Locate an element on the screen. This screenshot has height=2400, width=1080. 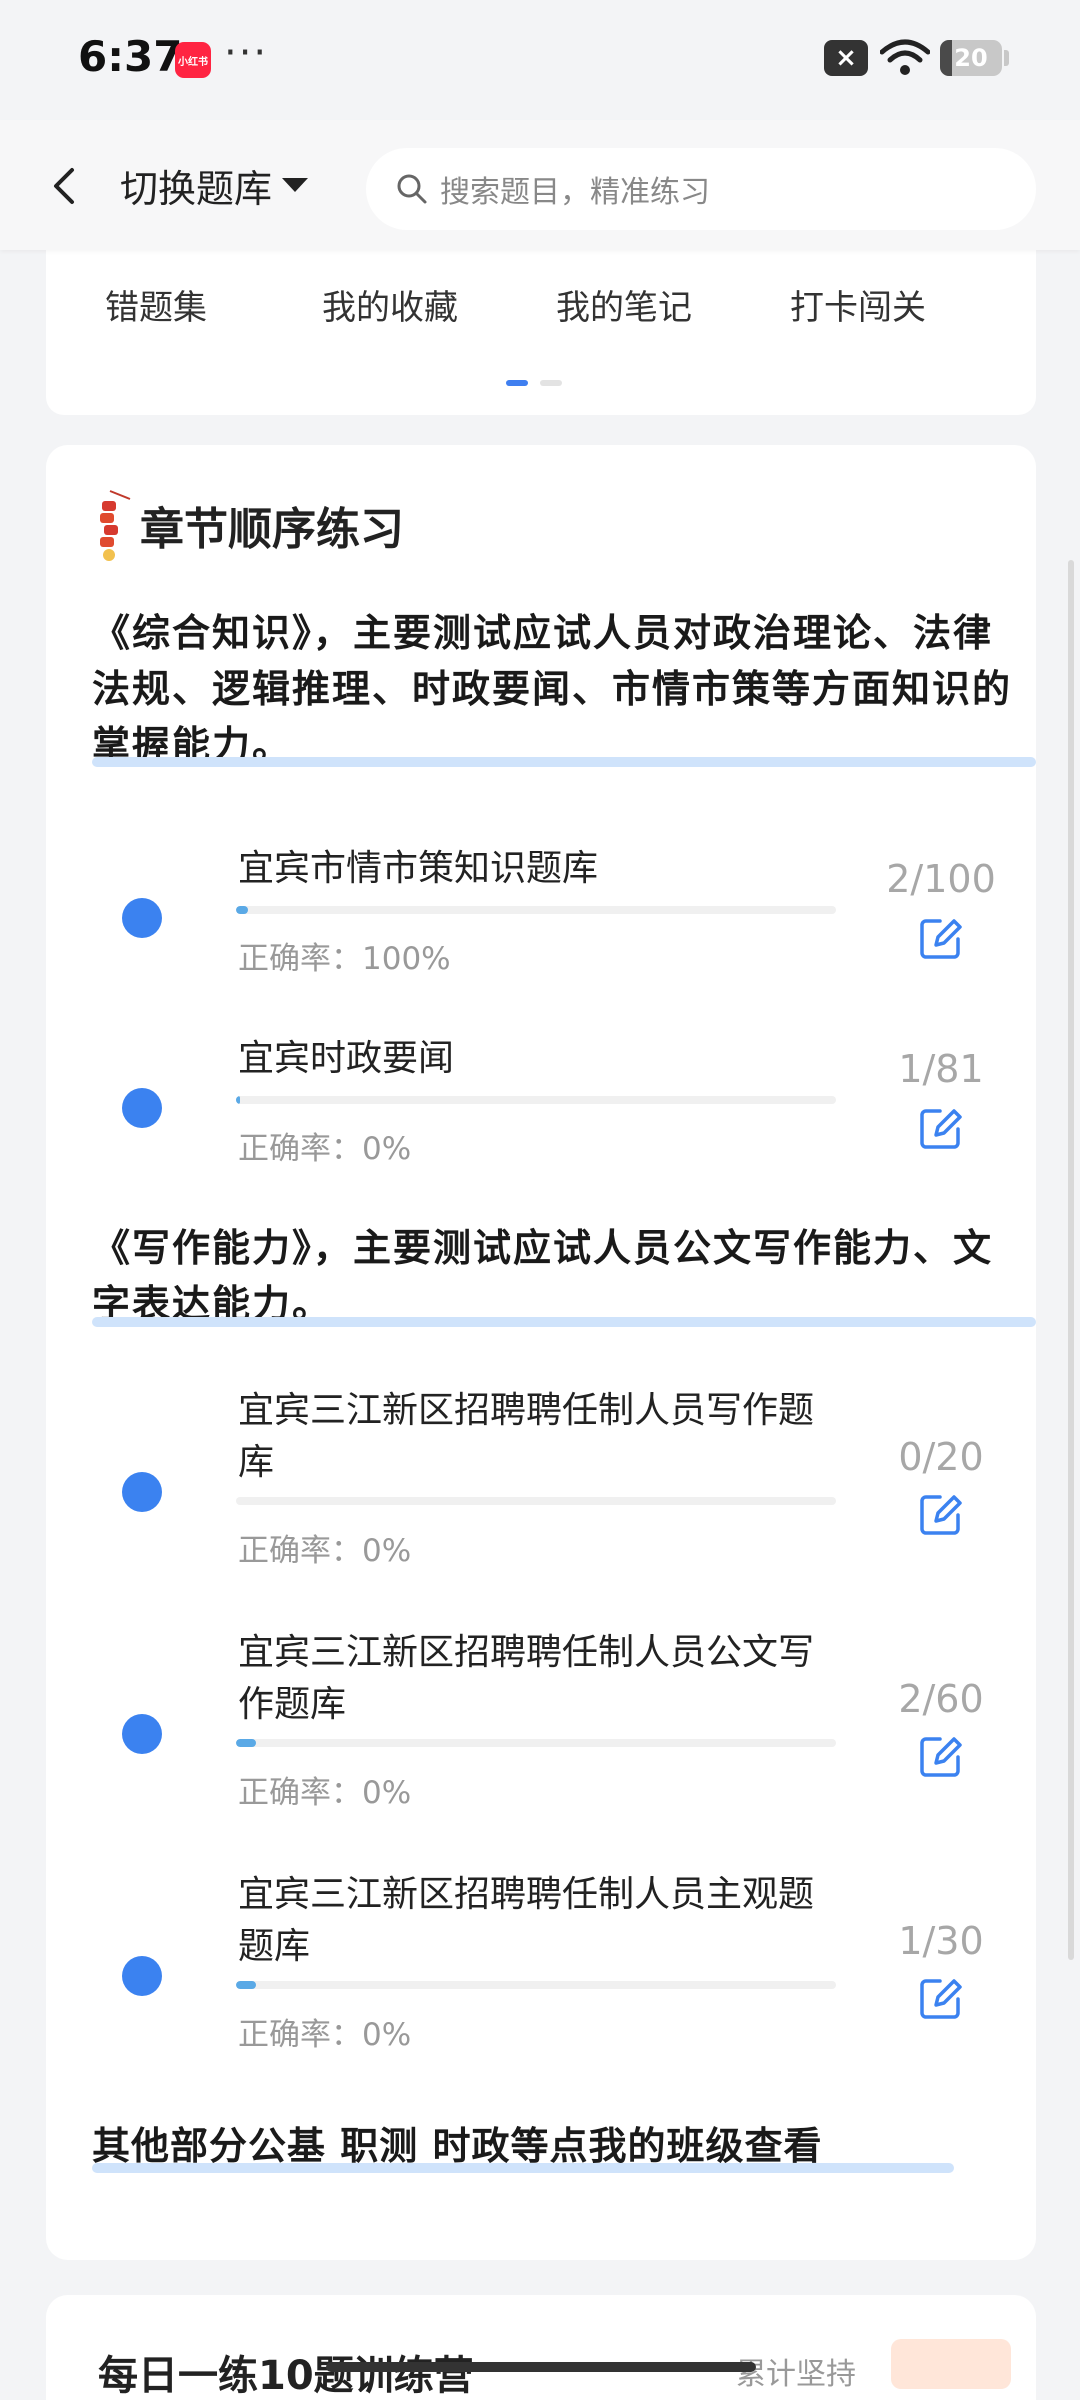
battery-level: 20 is located at coordinates (971, 58).